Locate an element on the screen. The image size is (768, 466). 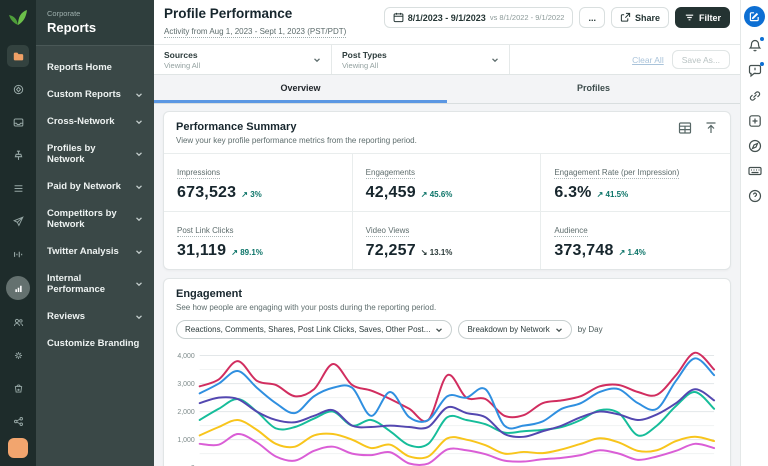
tab-profiles: Profiles is located at coordinates (593, 89).